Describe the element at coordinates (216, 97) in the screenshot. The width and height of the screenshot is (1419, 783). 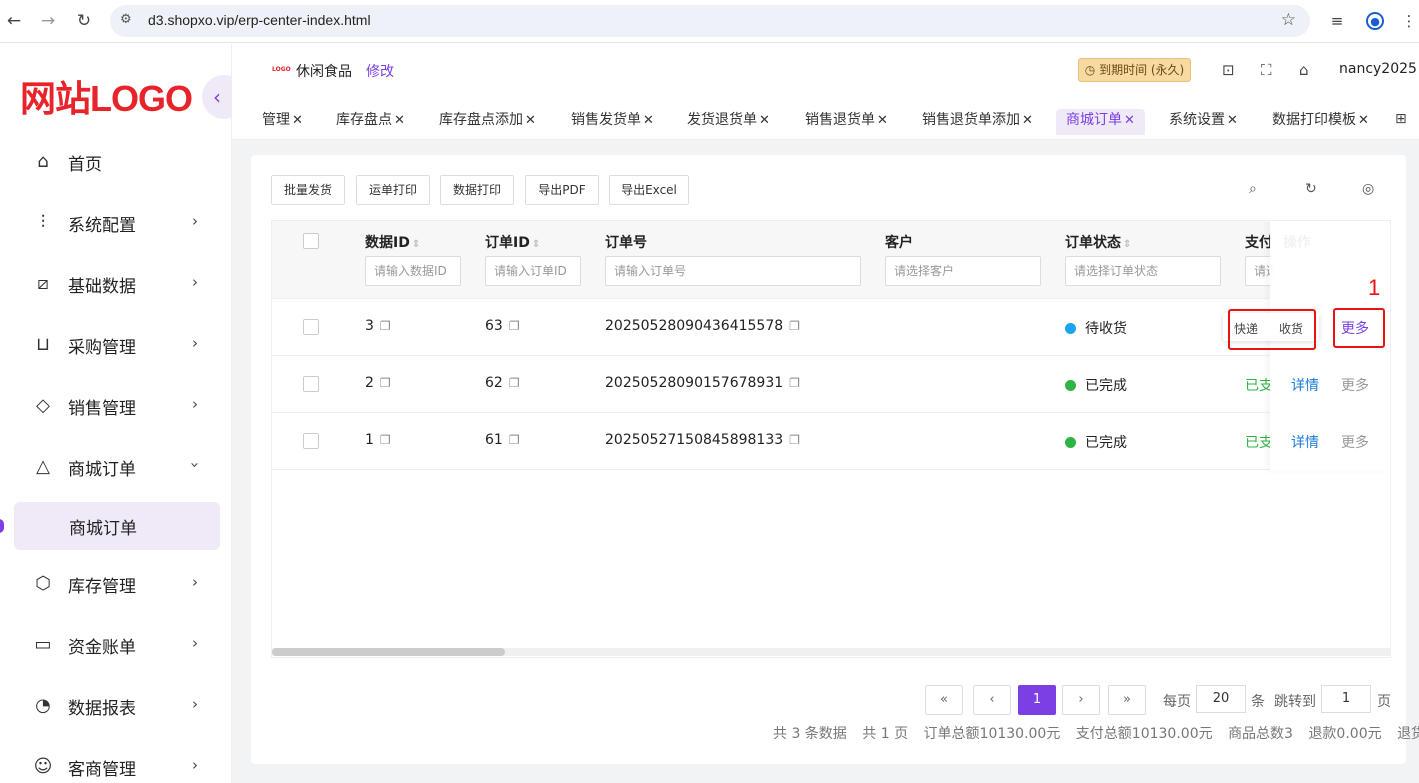
I see `collapse-sidebar-button: ‹` at that location.